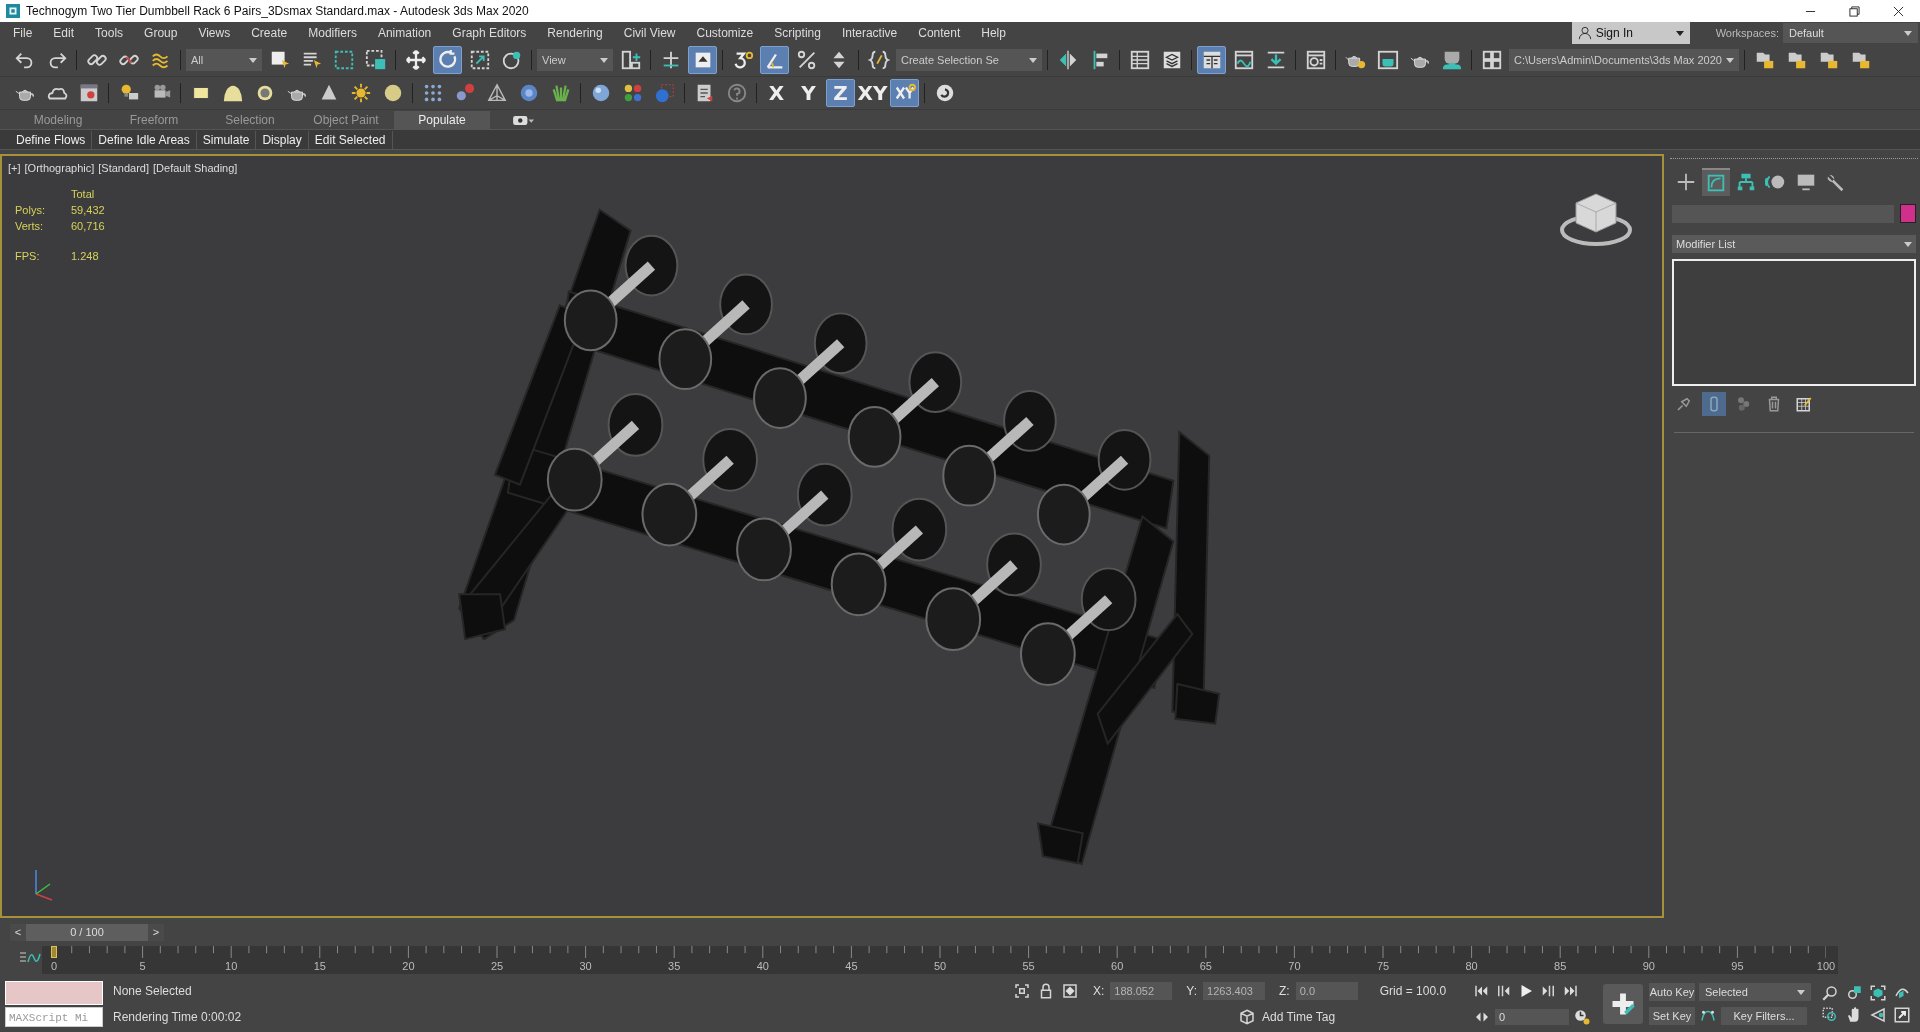  I want to click on isolate-selection-icon, so click(1022, 991).